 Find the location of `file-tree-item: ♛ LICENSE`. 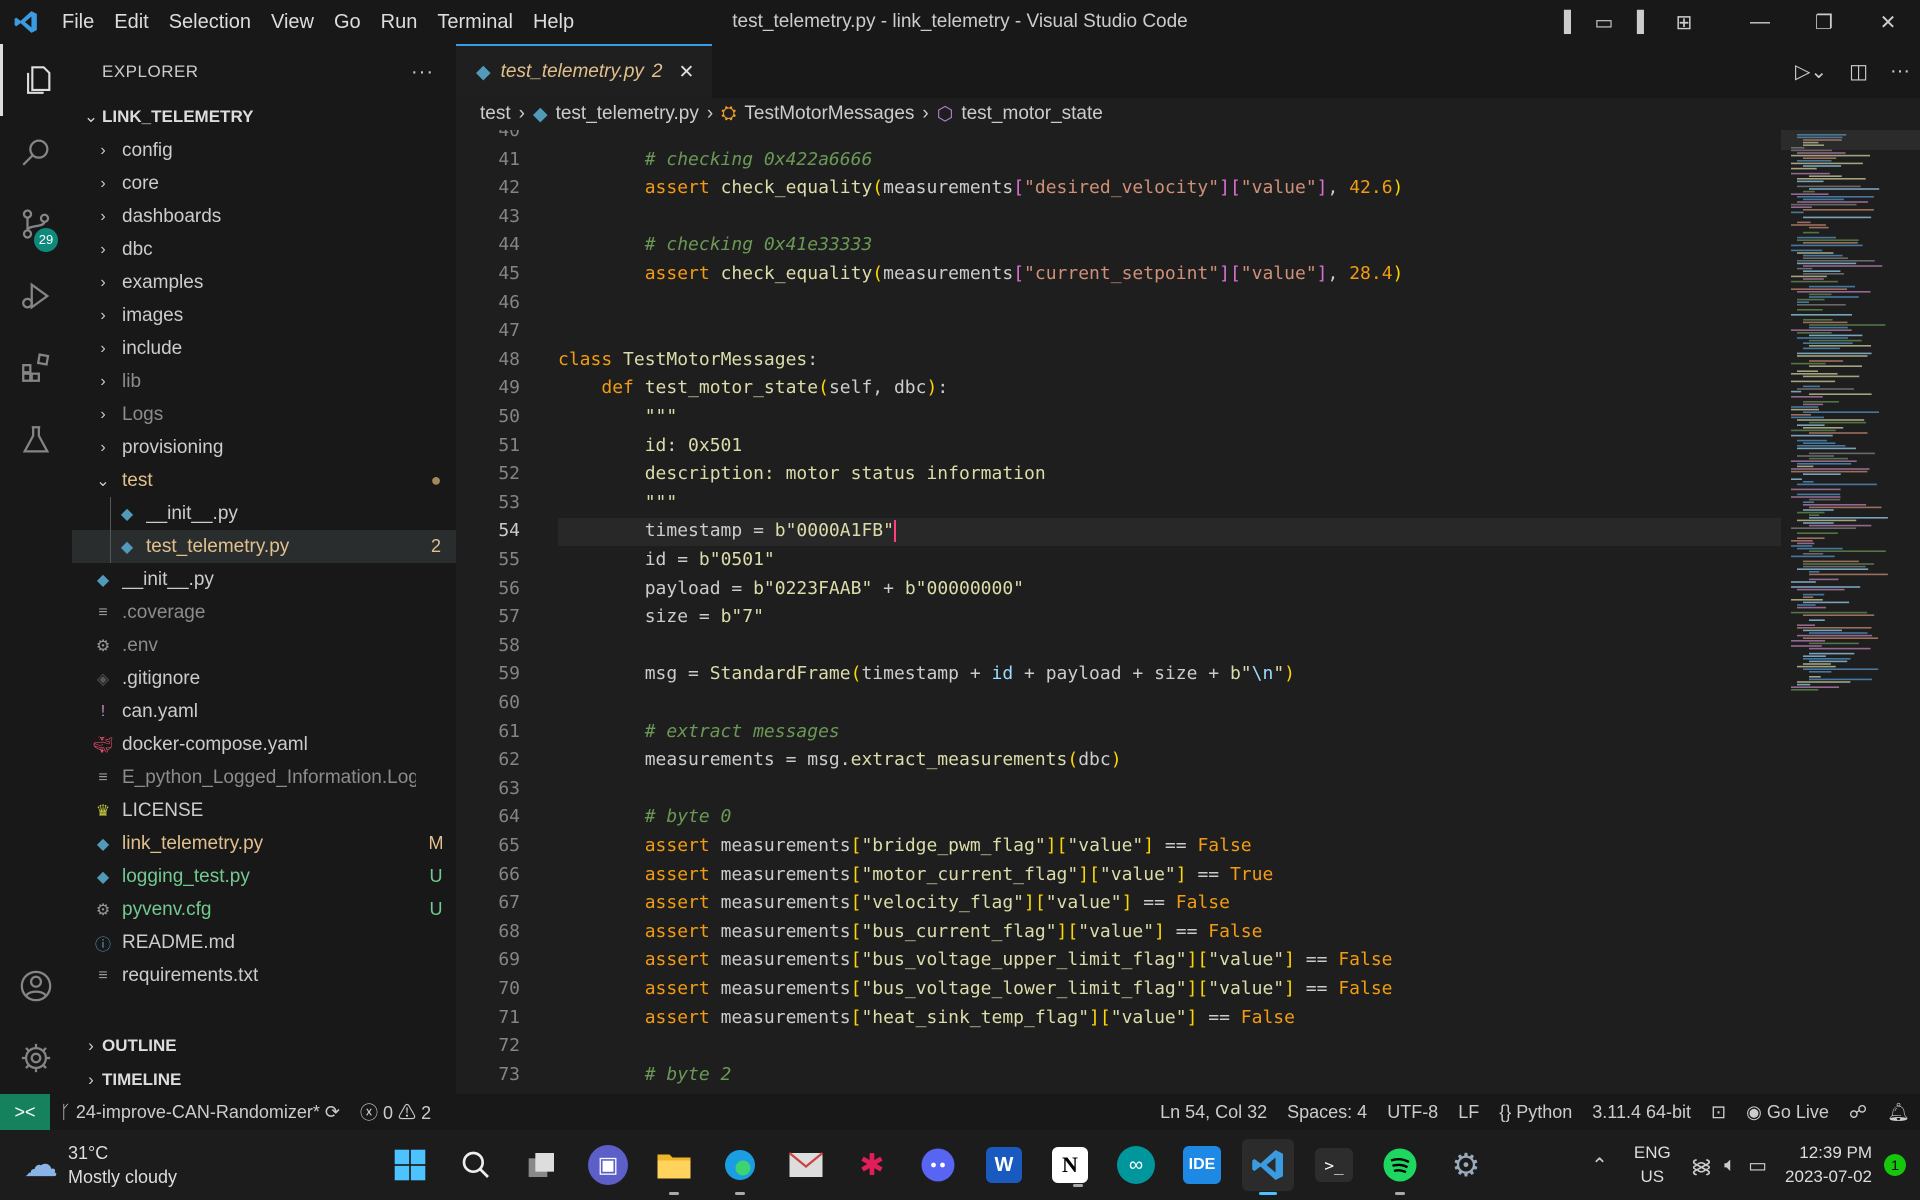

file-tree-item: ♛ LICENSE is located at coordinates (264, 810).